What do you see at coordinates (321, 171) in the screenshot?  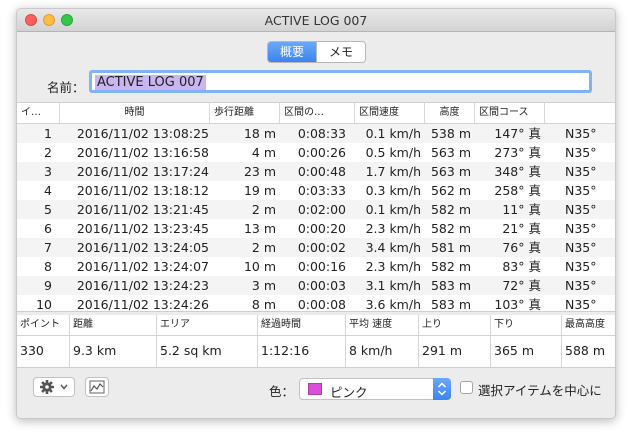 I see `cell-segment-time: 0:00:48` at bounding box center [321, 171].